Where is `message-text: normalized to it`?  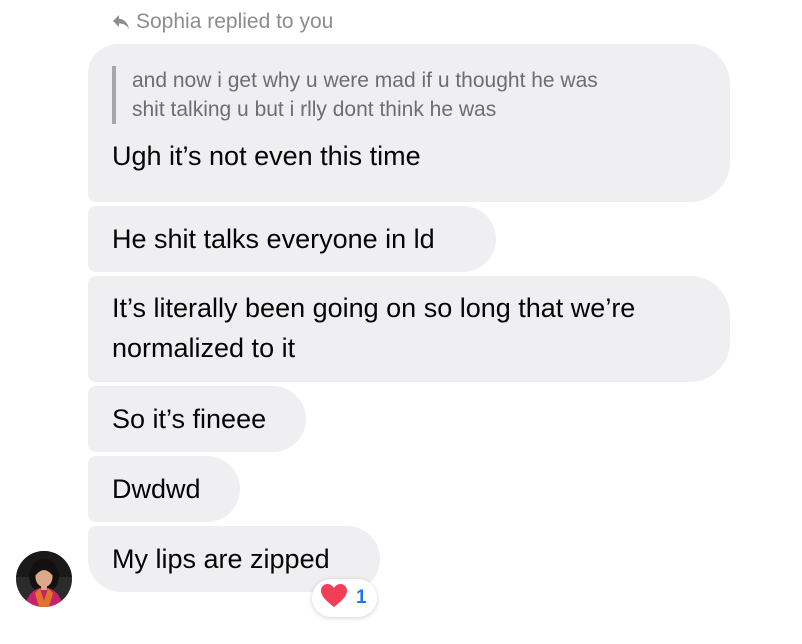 message-text: normalized to it is located at coordinates (204, 348).